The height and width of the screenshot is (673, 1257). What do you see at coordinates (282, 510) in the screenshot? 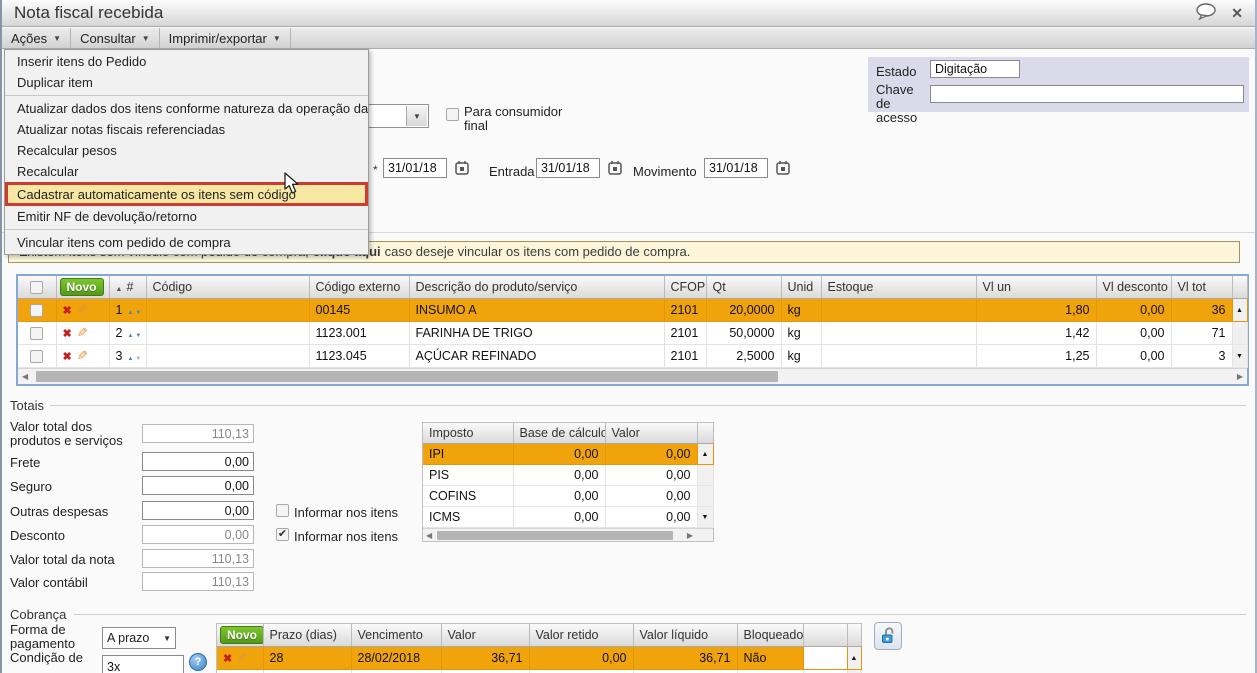
I see `informar-nos-itens-checkbox` at bounding box center [282, 510].